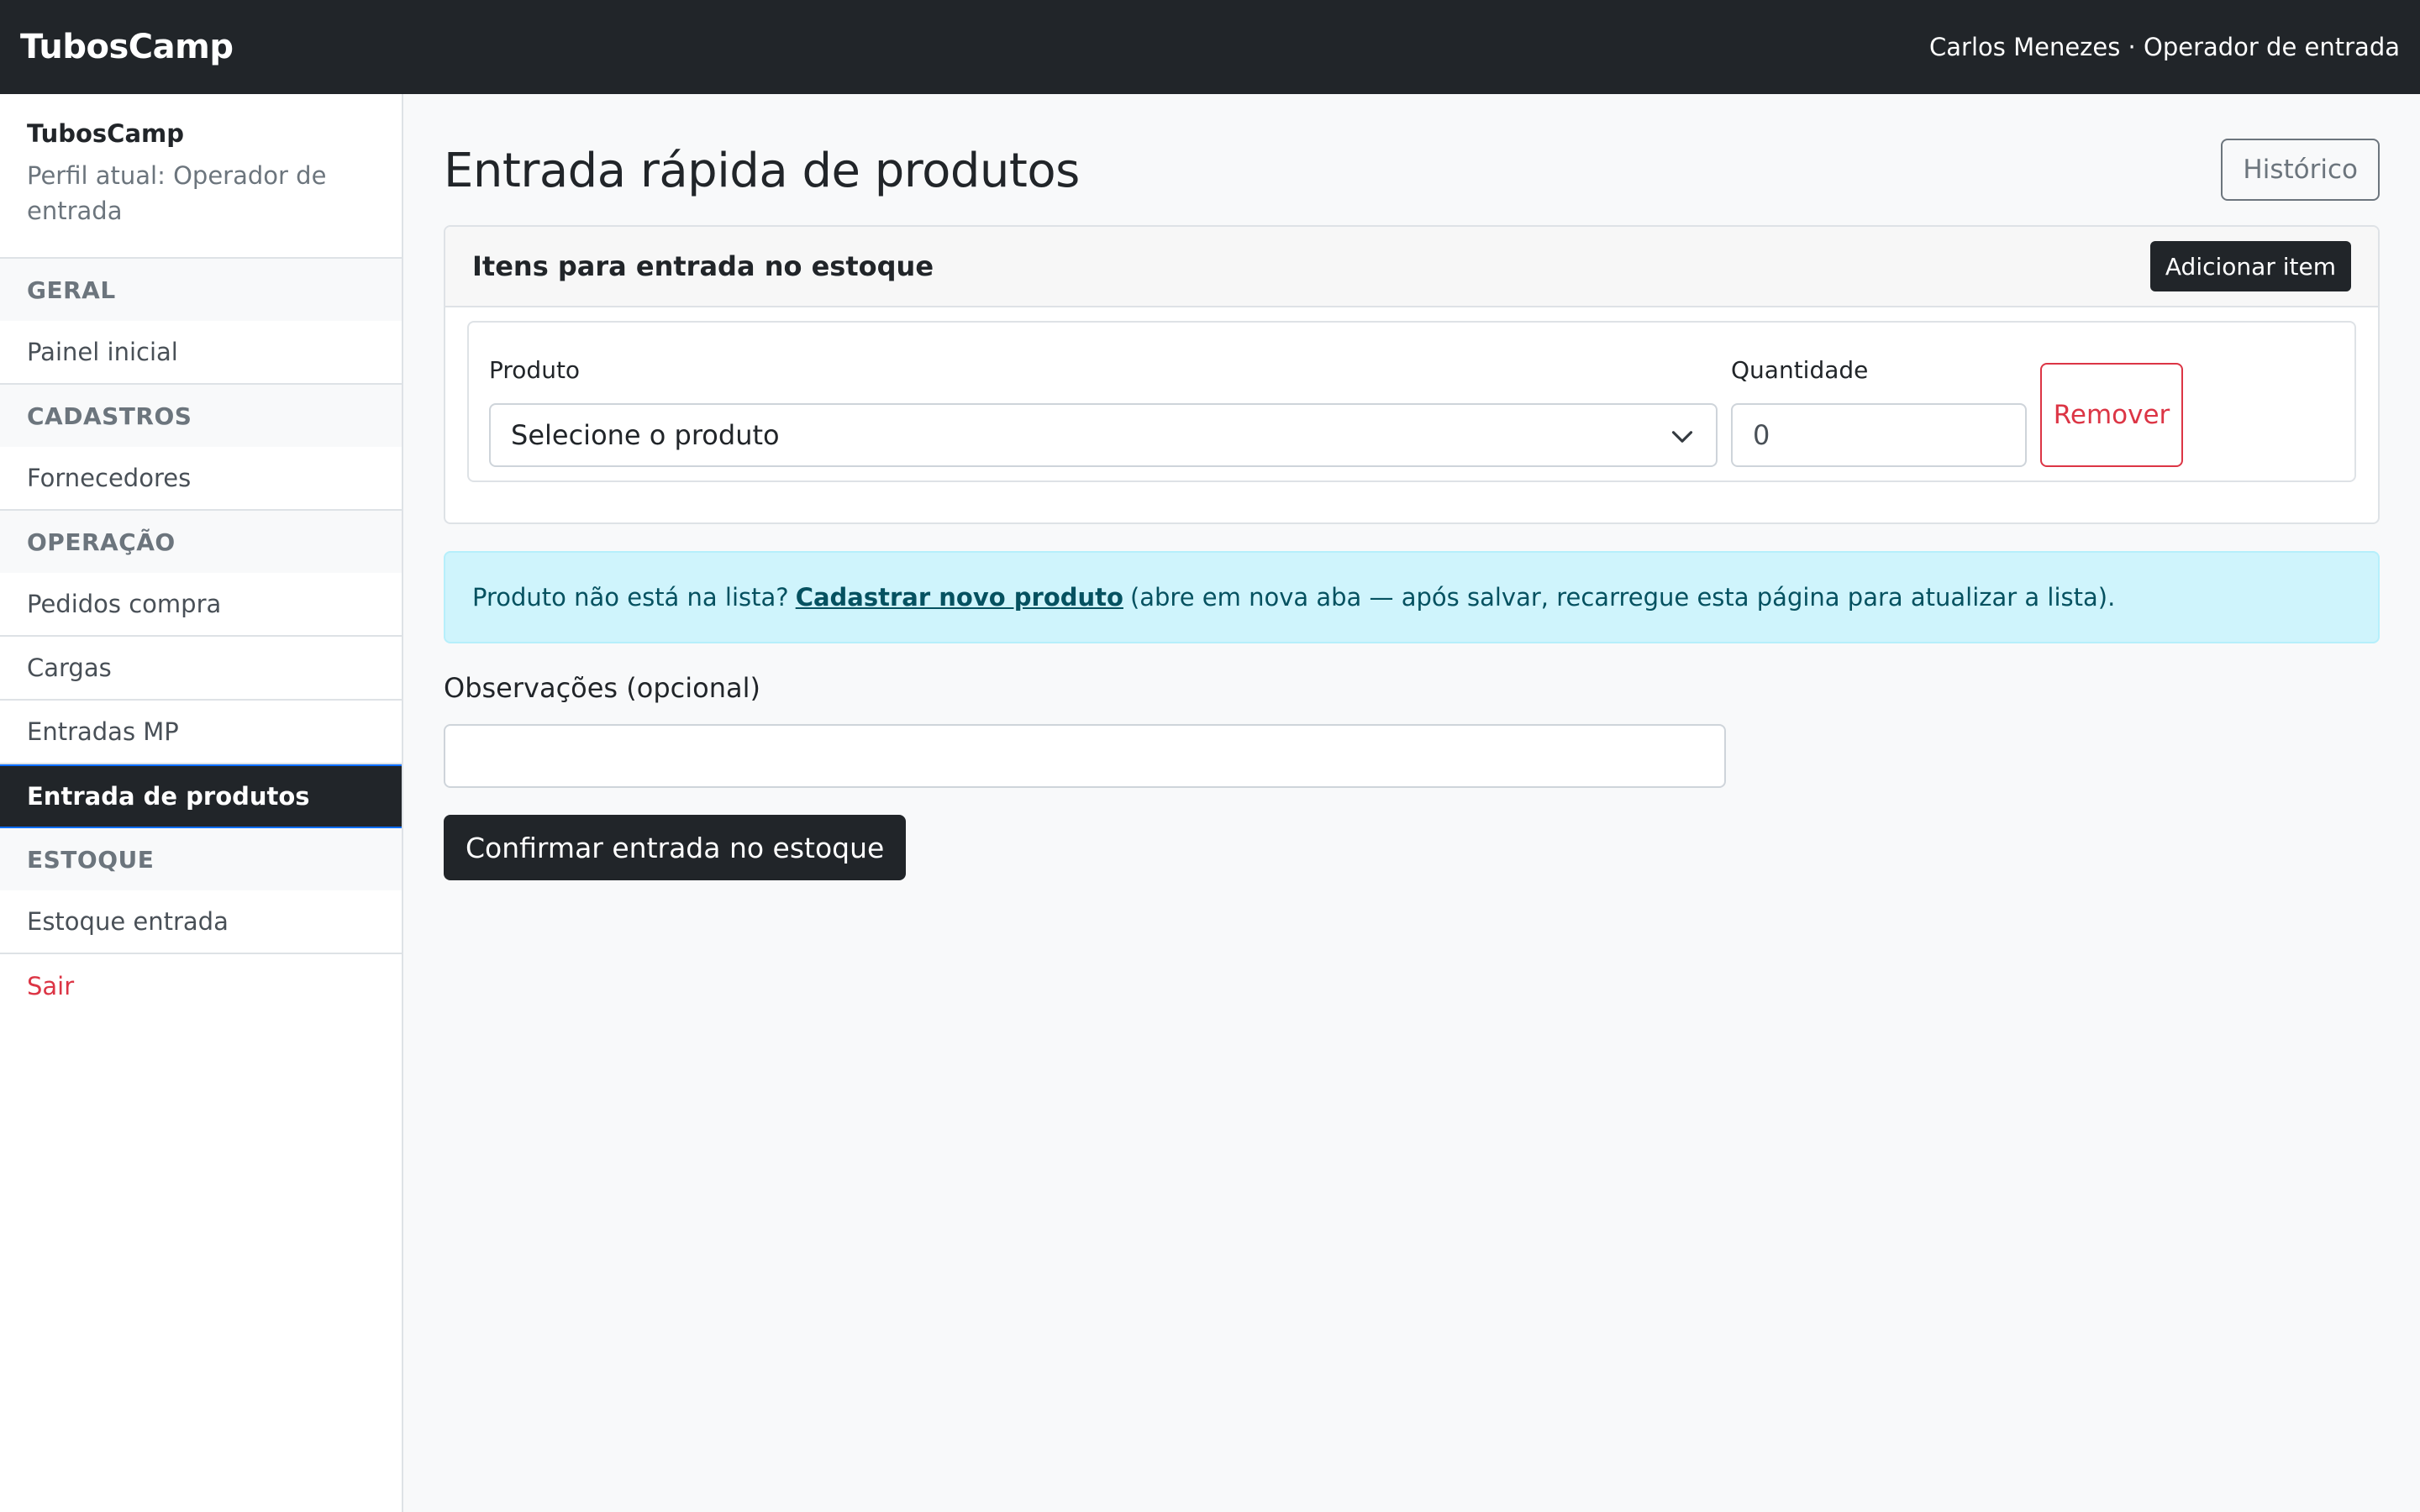  I want to click on sidebar-item-entradas-mp: Entradas MP, so click(201, 732).